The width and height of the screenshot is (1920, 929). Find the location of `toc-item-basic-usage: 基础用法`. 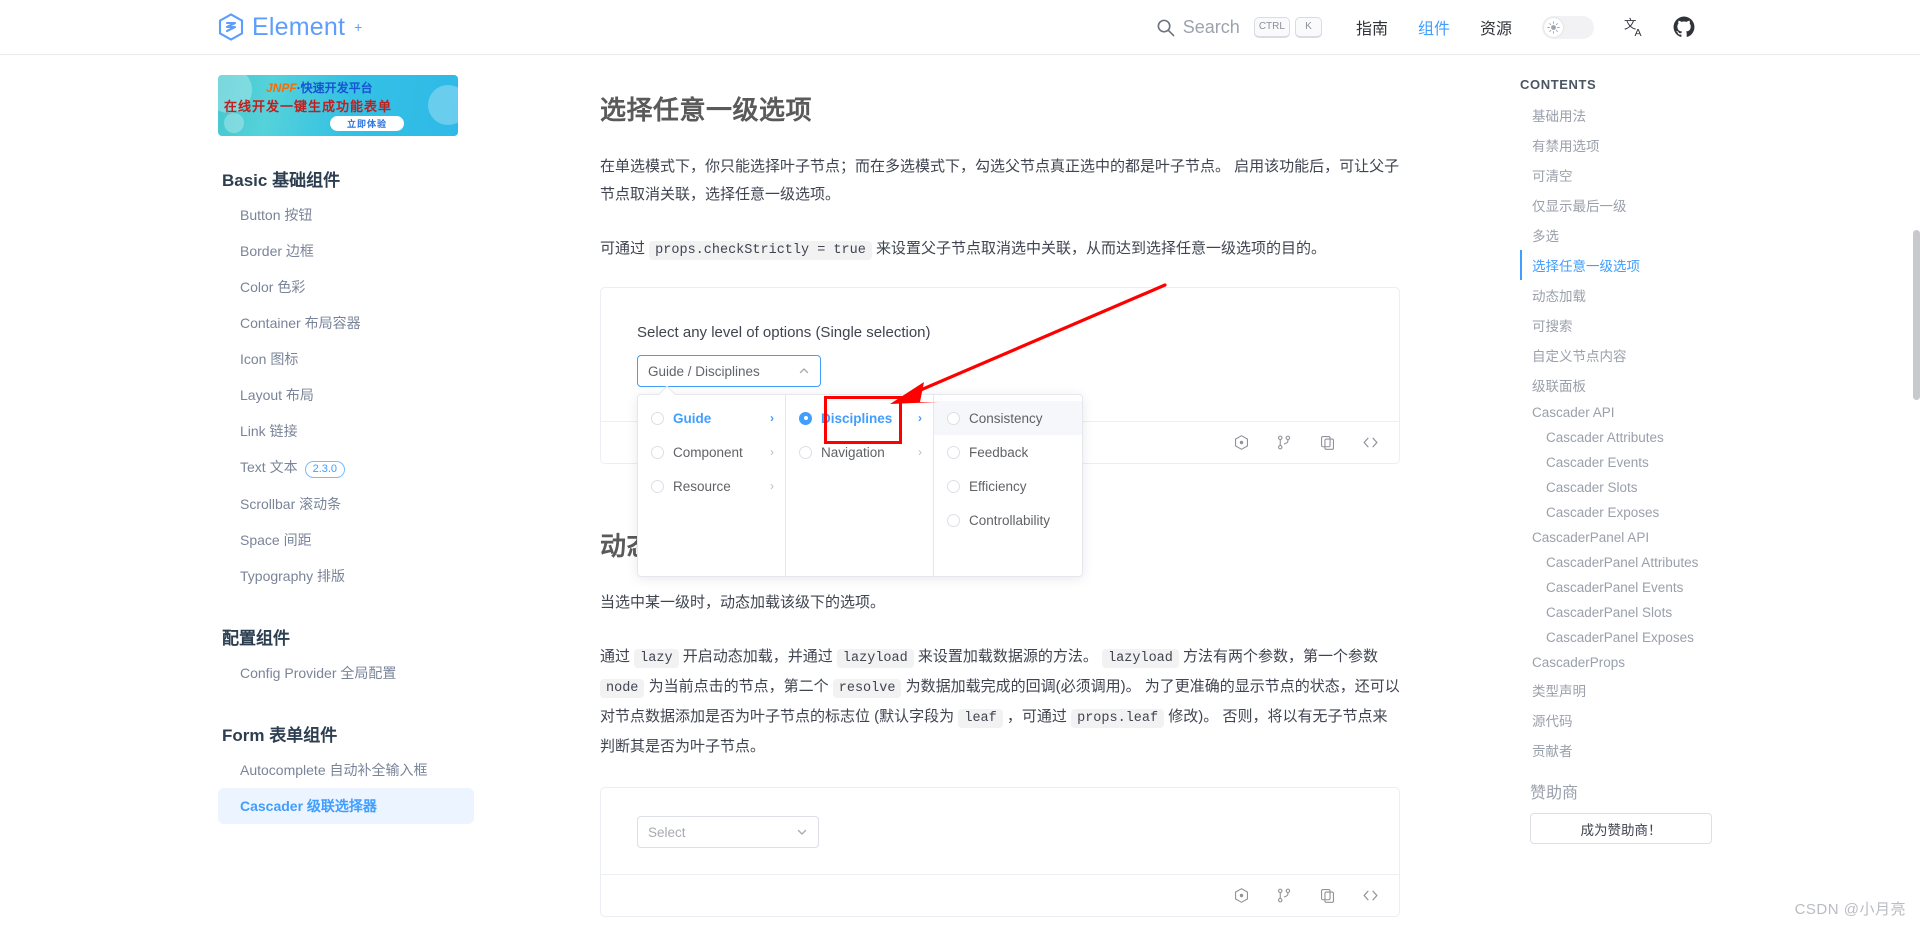

toc-item-basic-usage: 基础用法 is located at coordinates (1640, 115).